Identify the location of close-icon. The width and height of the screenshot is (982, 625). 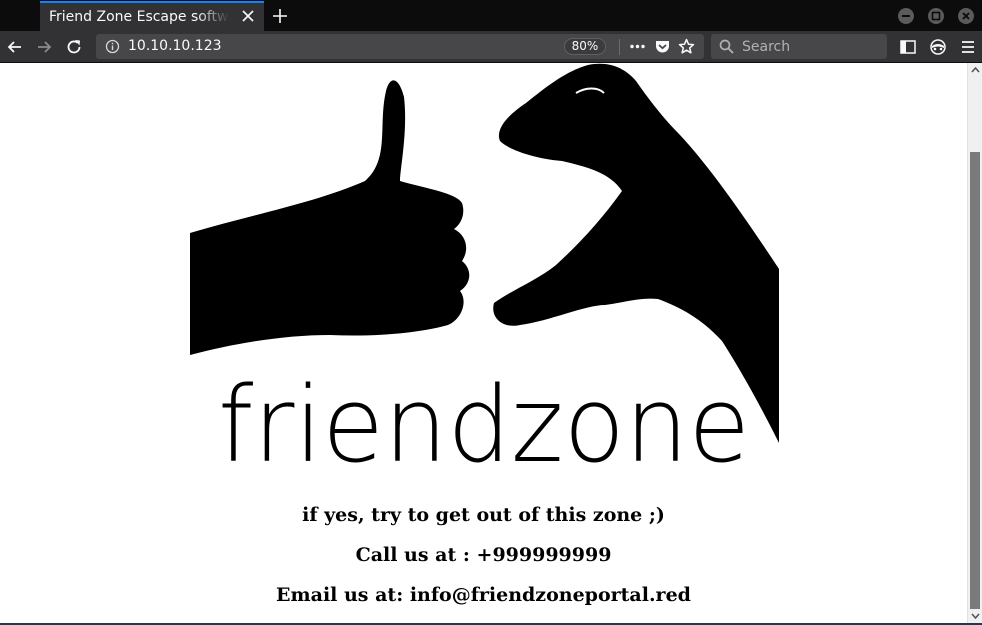
(248, 16).